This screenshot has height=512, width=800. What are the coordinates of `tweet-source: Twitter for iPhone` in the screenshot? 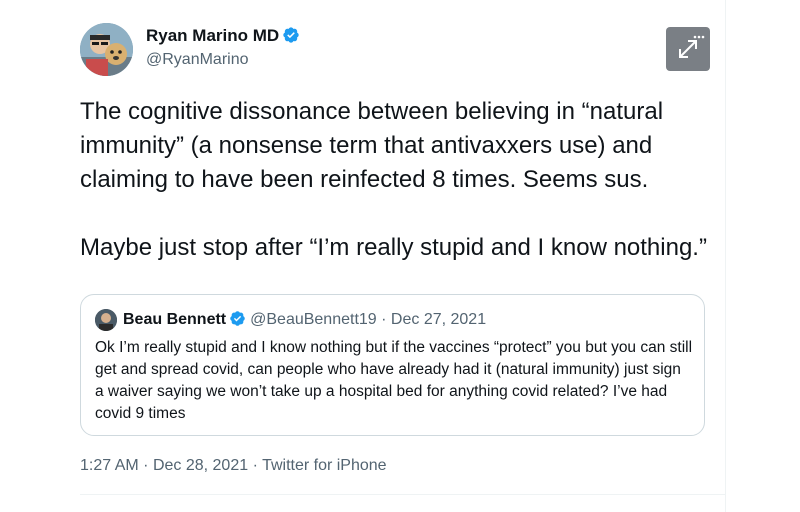 It's located at (324, 465).